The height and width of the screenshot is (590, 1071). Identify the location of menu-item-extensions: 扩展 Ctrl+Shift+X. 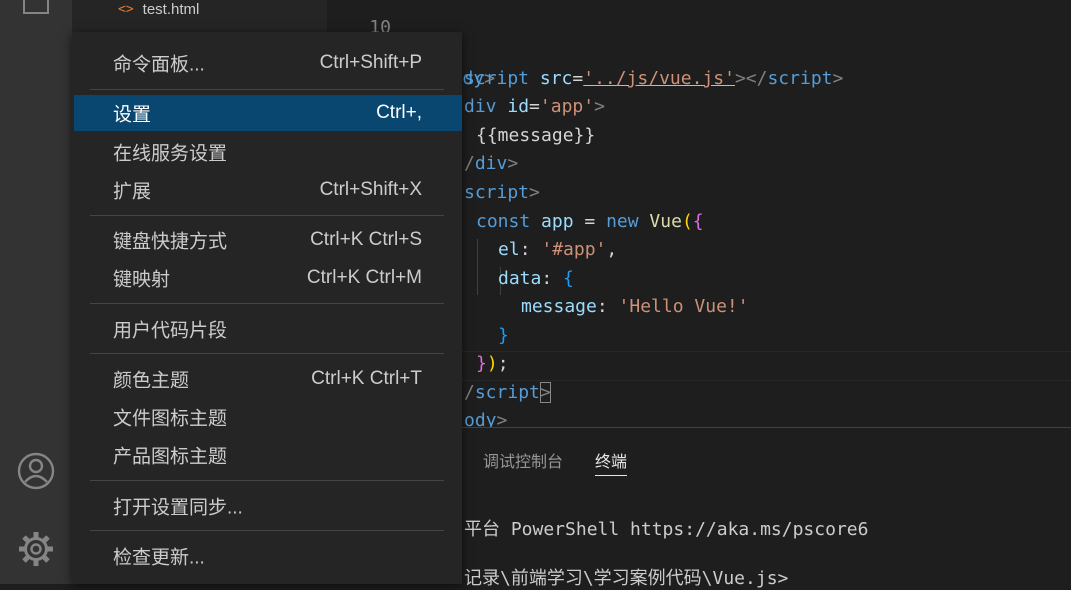
(268, 190).